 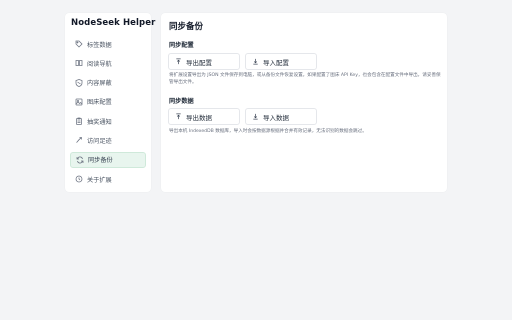 What do you see at coordinates (99, 64) in the screenshot?
I see `sidebar-item-label: 阅读导航` at bounding box center [99, 64].